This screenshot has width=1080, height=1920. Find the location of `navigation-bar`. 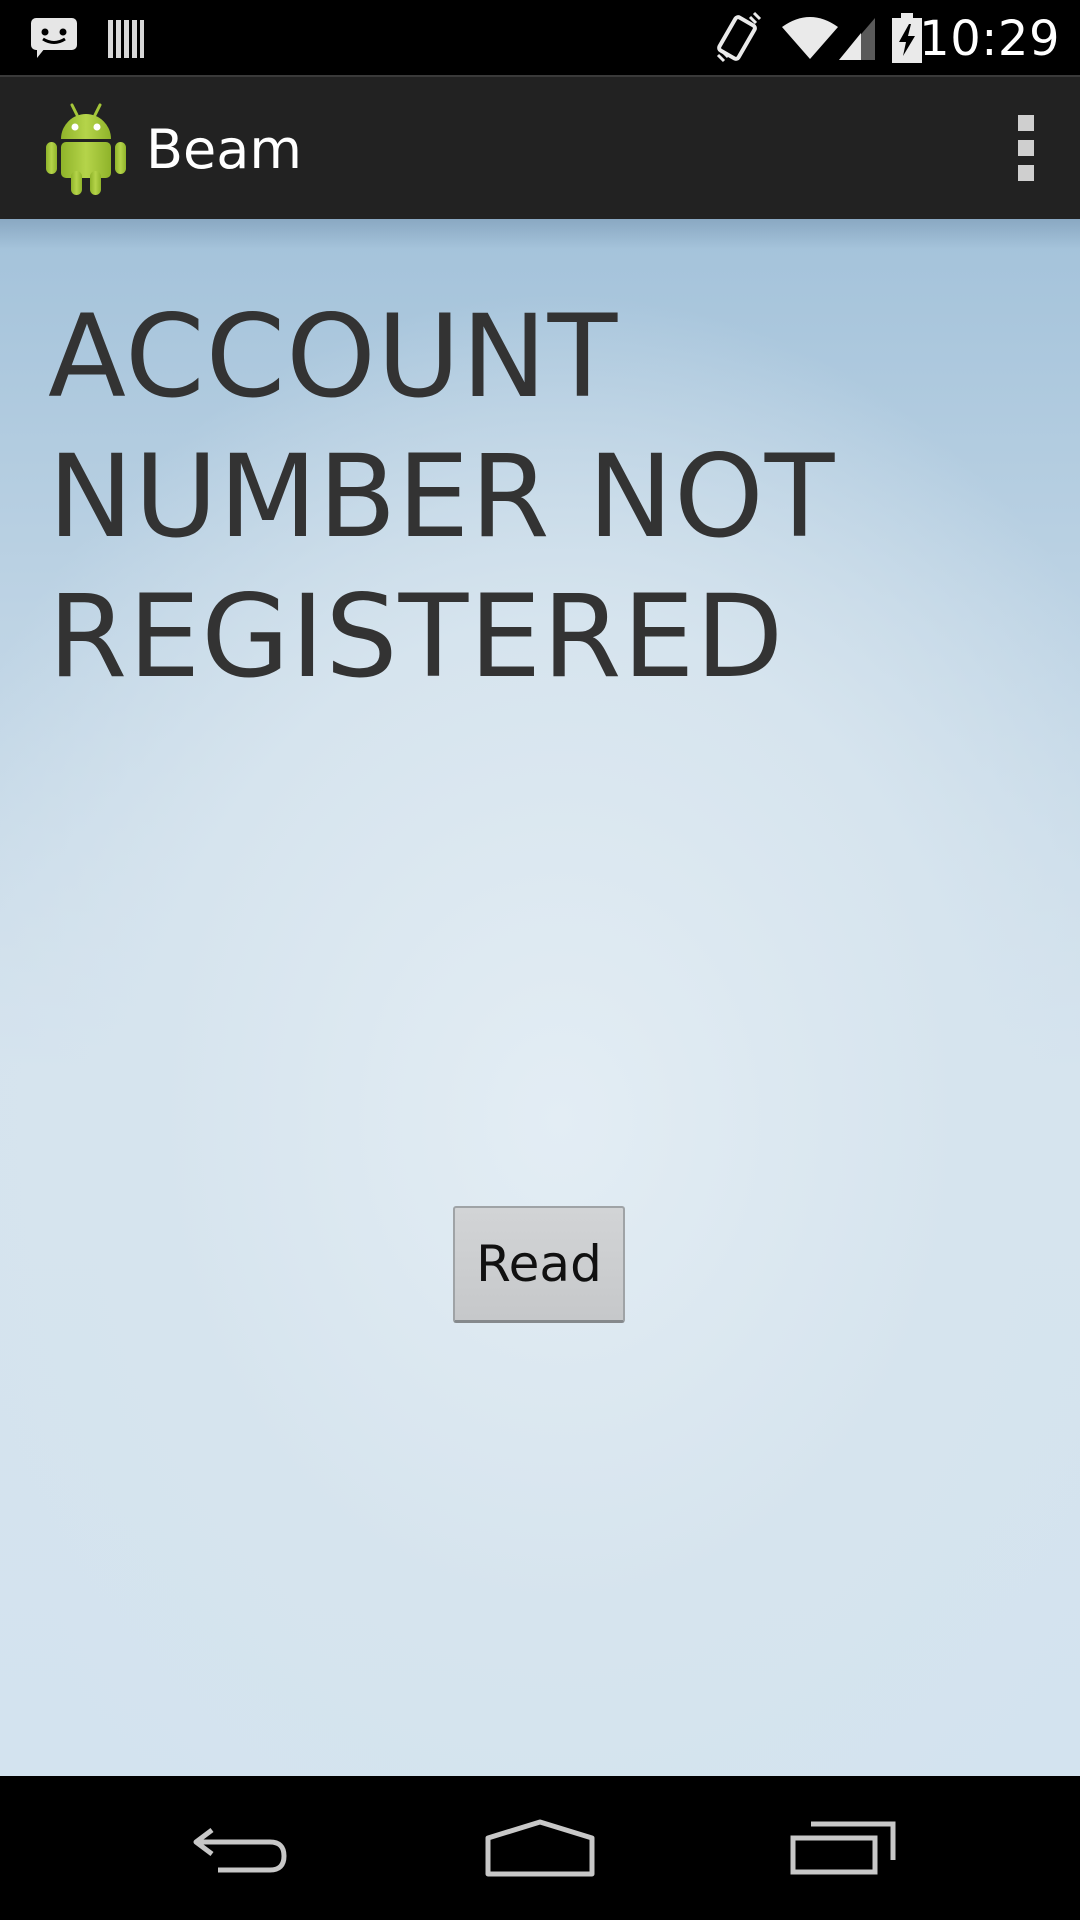

navigation-bar is located at coordinates (540, 1848).